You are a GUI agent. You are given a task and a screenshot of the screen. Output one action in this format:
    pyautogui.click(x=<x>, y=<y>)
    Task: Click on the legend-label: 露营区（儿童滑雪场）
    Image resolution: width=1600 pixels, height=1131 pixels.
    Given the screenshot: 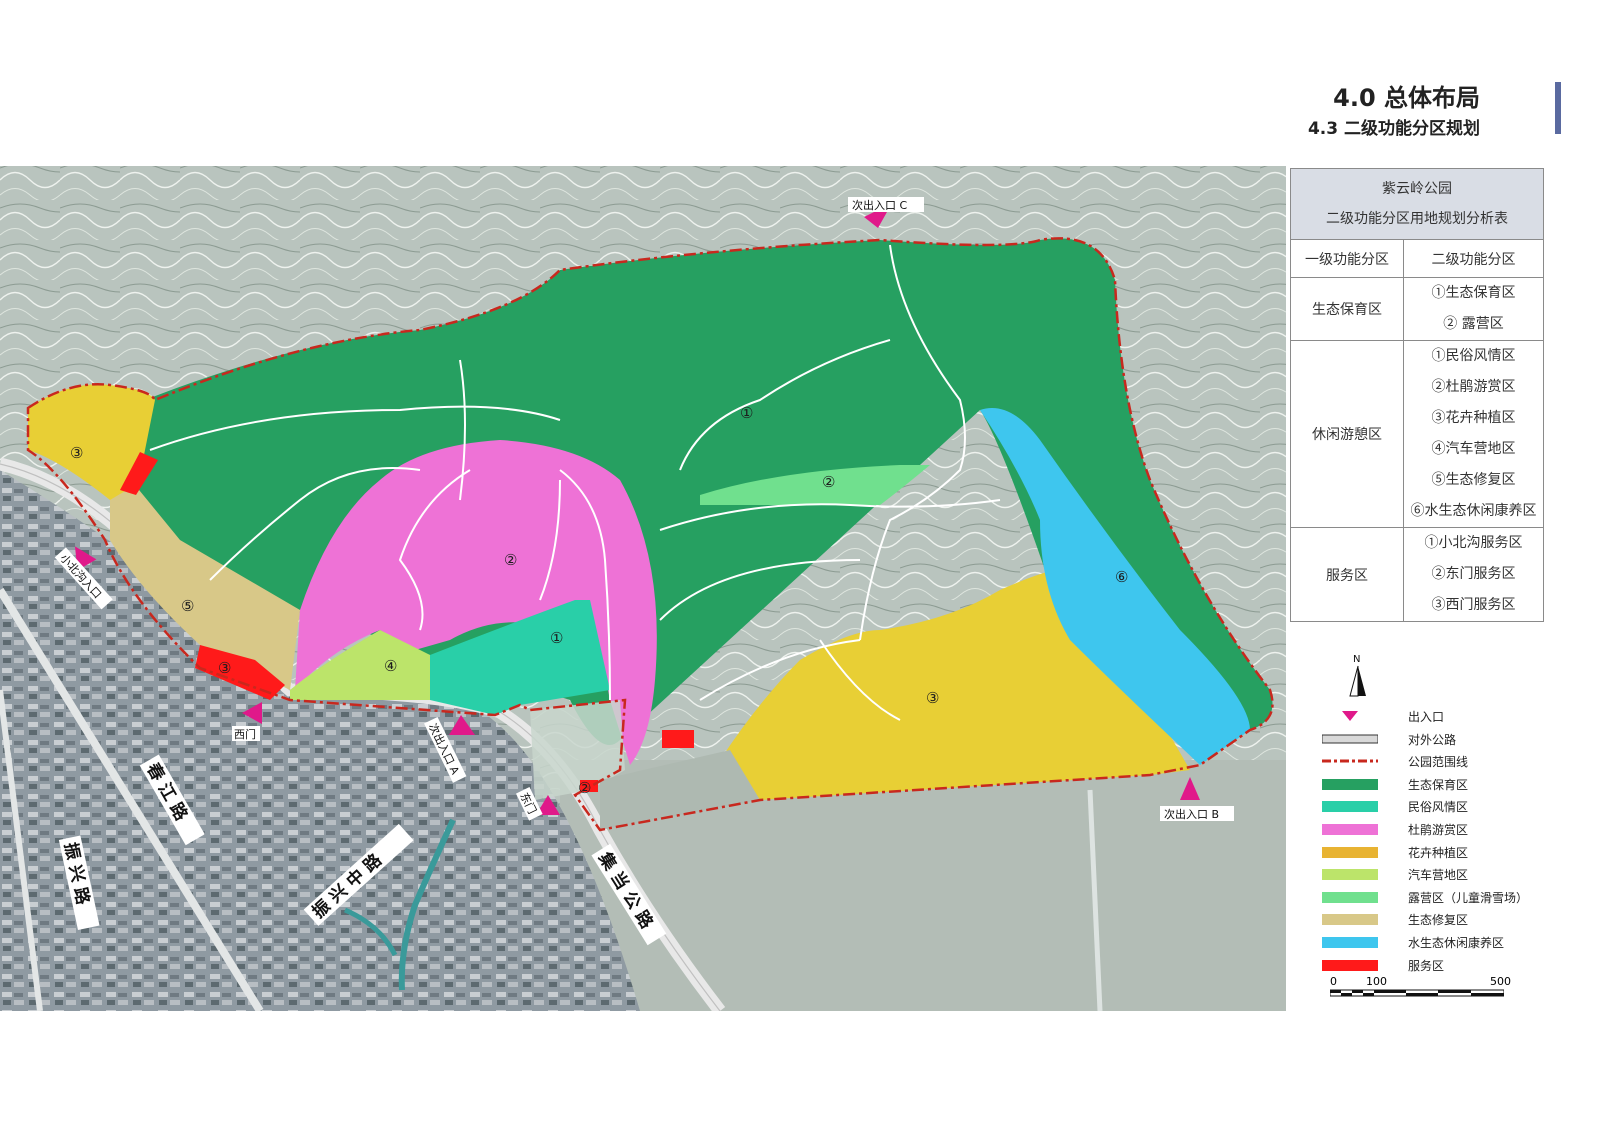 What is the action you would take?
    pyautogui.click(x=1468, y=897)
    